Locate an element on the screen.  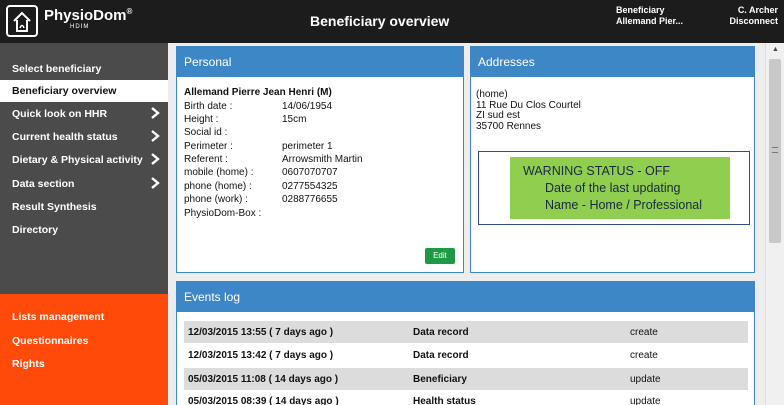
personal-field-row: Birth date : 14/06/1954 is located at coordinates (319, 106).